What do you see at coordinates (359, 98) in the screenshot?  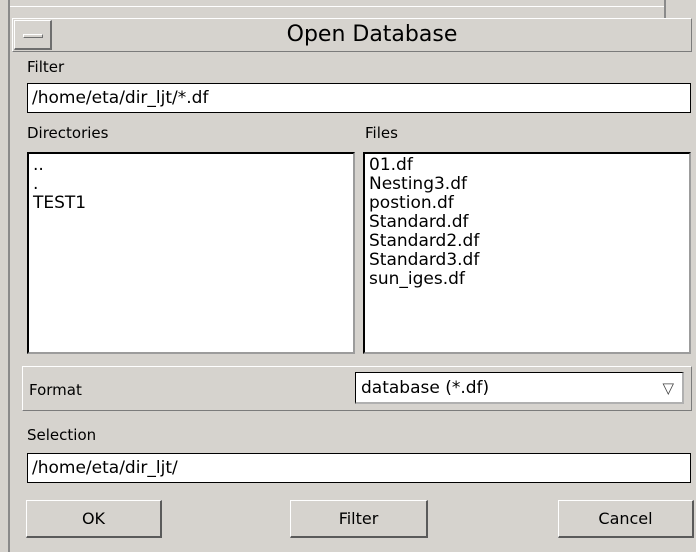 I see `filter-input: /home/eta/dir_ljt/*.df` at bounding box center [359, 98].